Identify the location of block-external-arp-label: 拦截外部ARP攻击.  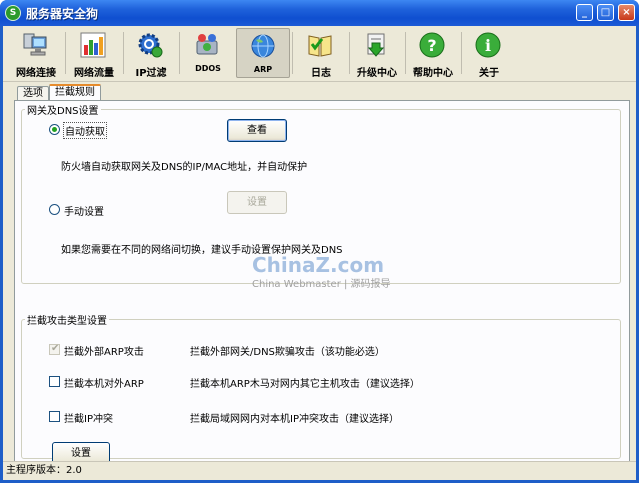
(104, 352).